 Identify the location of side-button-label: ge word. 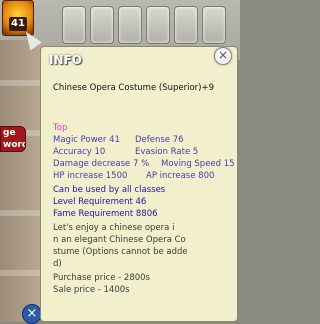
(14, 139).